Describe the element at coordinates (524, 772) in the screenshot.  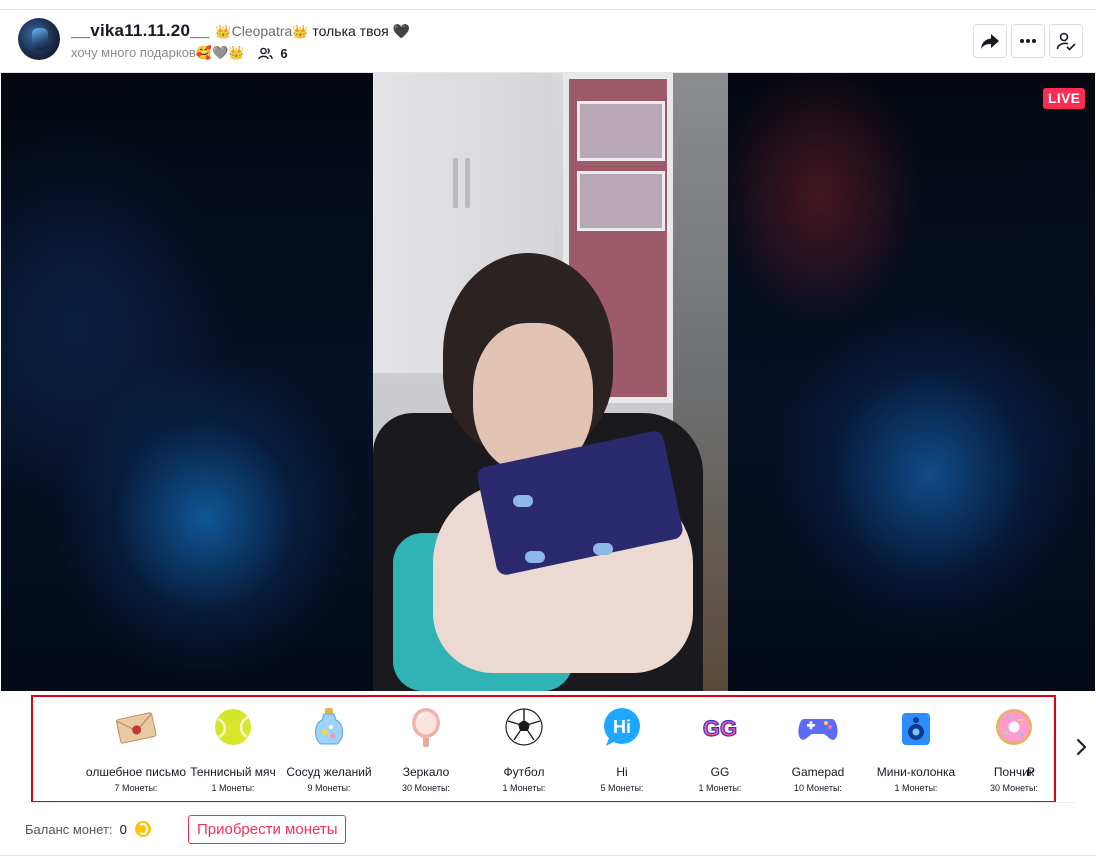
I see `gift-name: Футбол` at that location.